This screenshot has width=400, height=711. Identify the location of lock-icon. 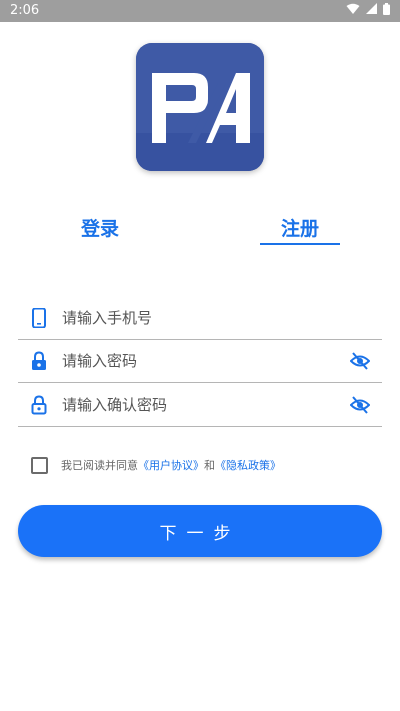
(39, 360).